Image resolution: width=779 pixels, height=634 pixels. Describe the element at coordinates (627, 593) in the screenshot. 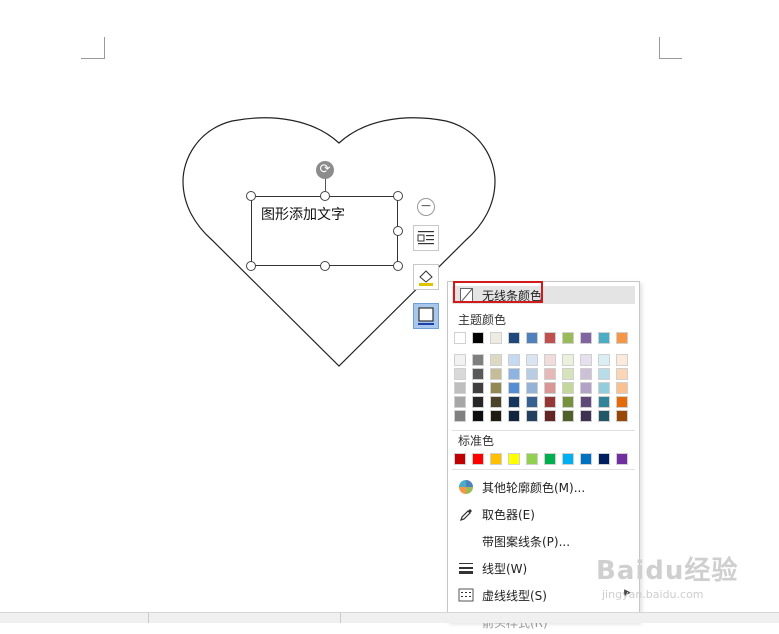

I see `submenu-arrow-icon: ▶` at that location.